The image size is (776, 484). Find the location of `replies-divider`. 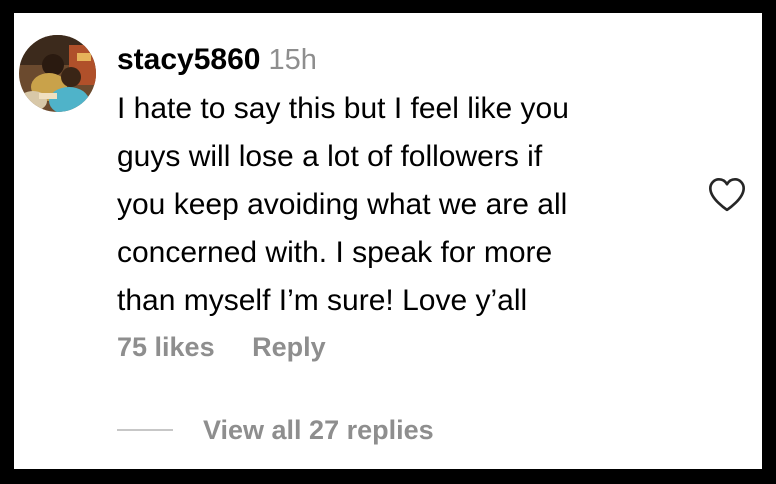

replies-divider is located at coordinates (145, 430).